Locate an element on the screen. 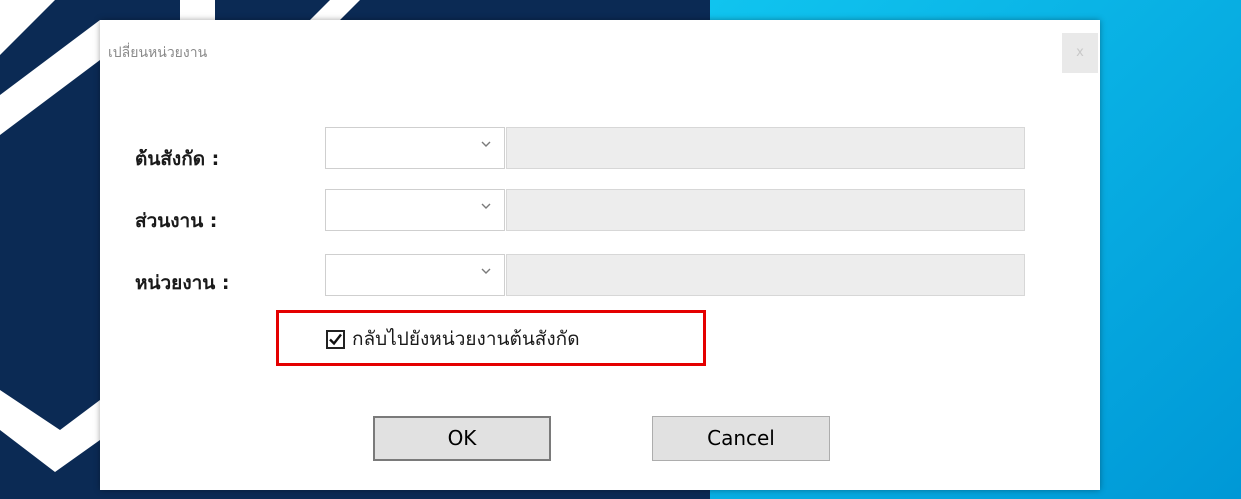 The image size is (1241, 499). parent-agency-description-field is located at coordinates (765, 148).